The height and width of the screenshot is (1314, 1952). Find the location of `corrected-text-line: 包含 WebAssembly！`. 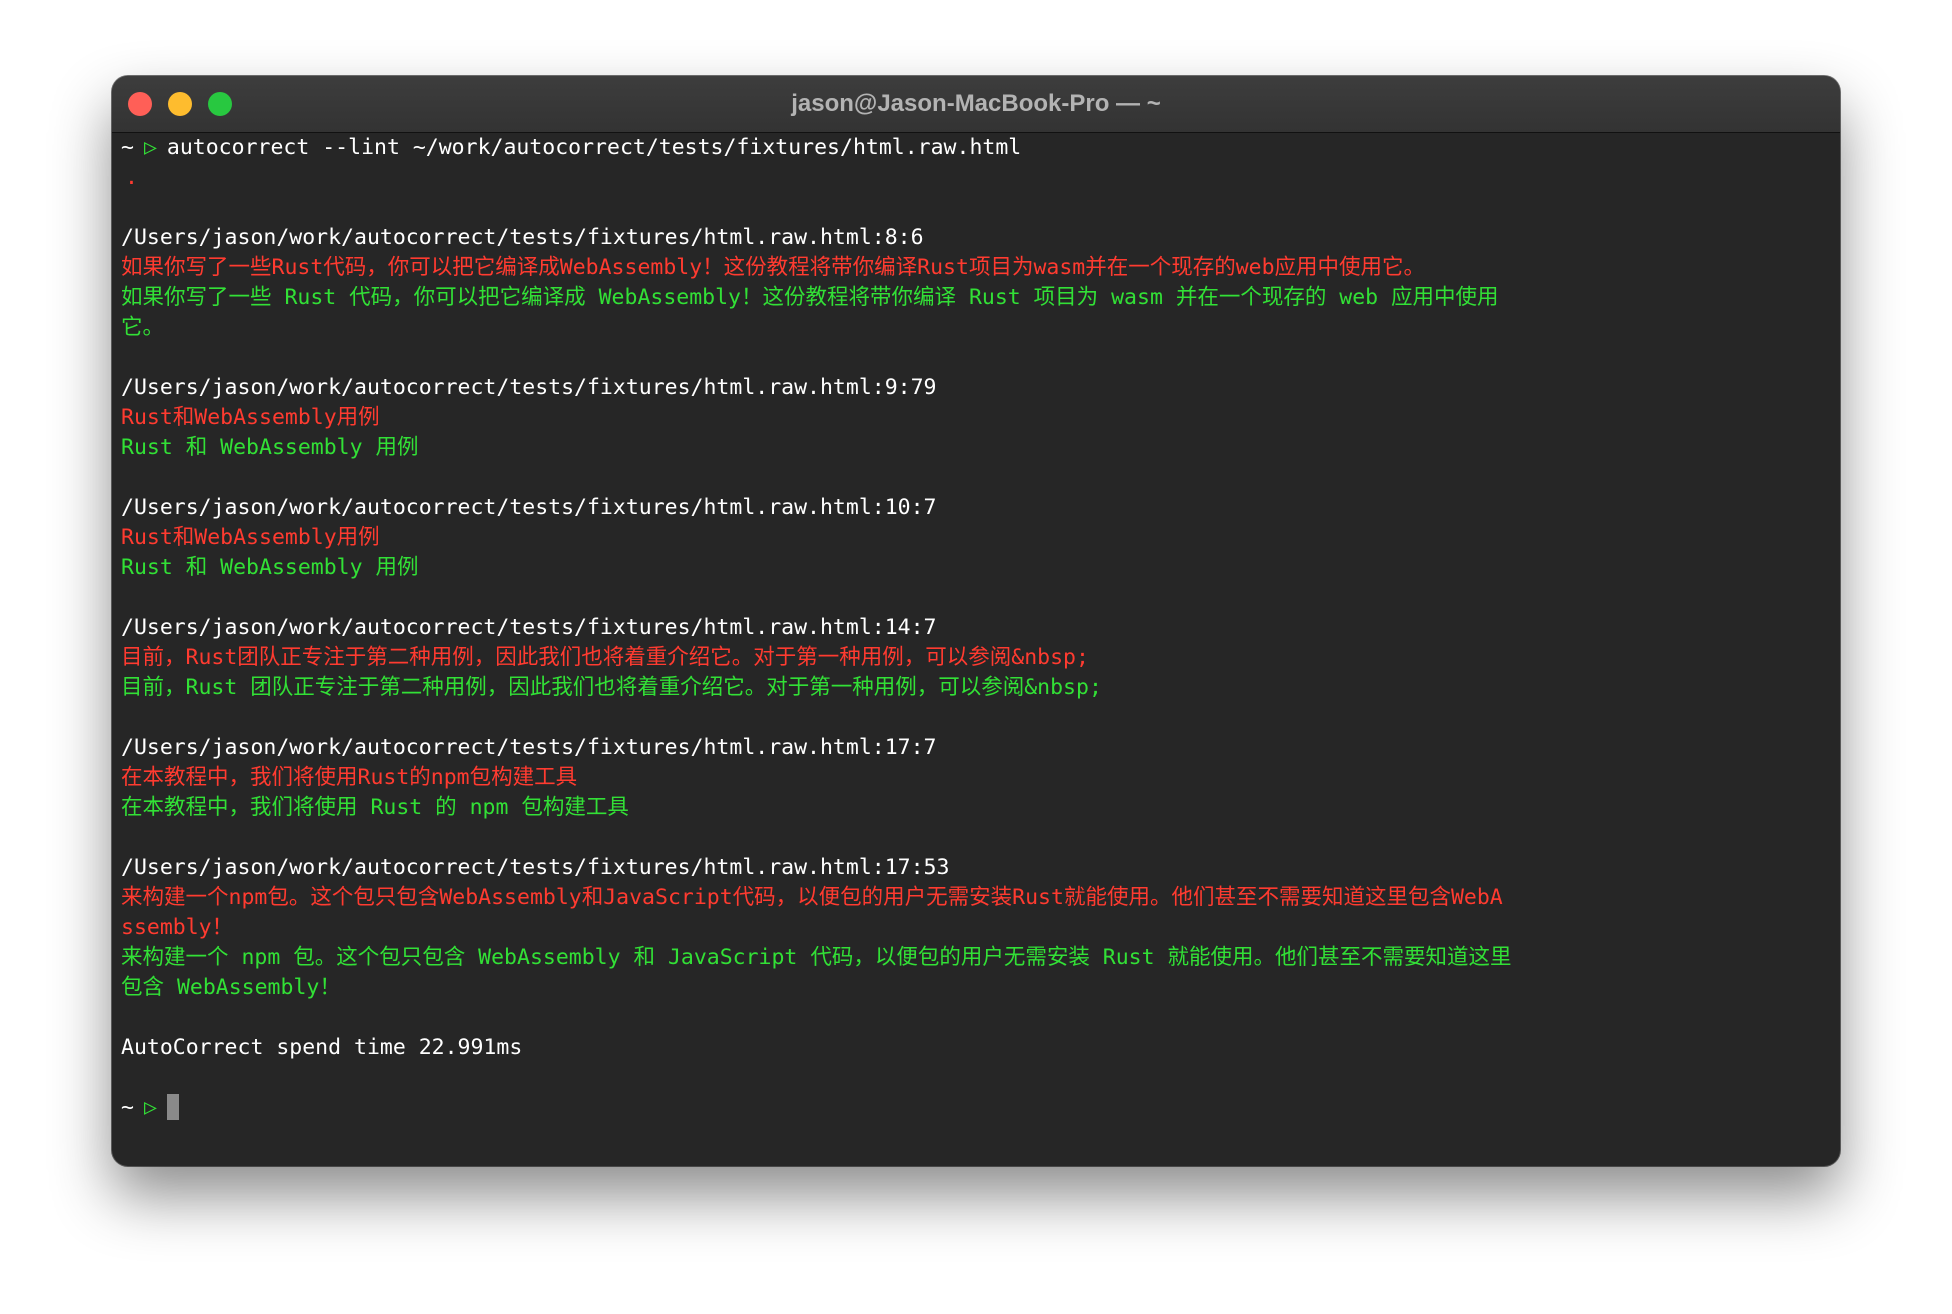

corrected-text-line: 包含 WebAssembly！ is located at coordinates (231, 987).